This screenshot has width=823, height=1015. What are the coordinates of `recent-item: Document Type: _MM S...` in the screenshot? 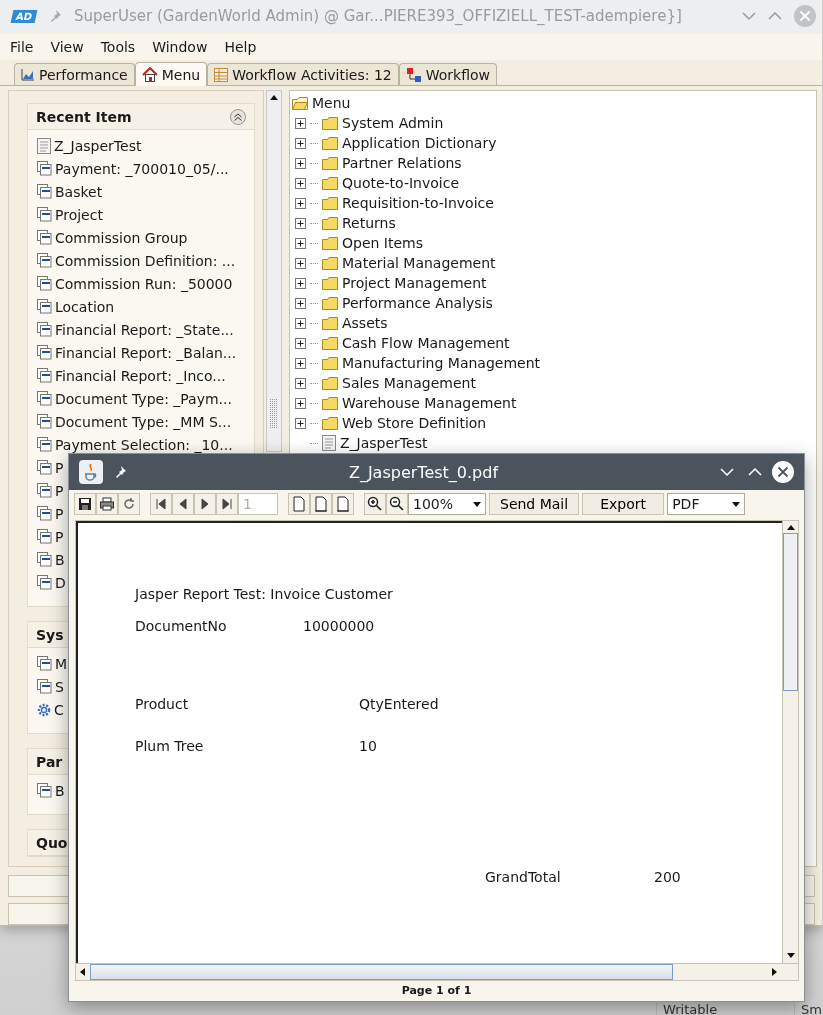 It's located at (143, 421).